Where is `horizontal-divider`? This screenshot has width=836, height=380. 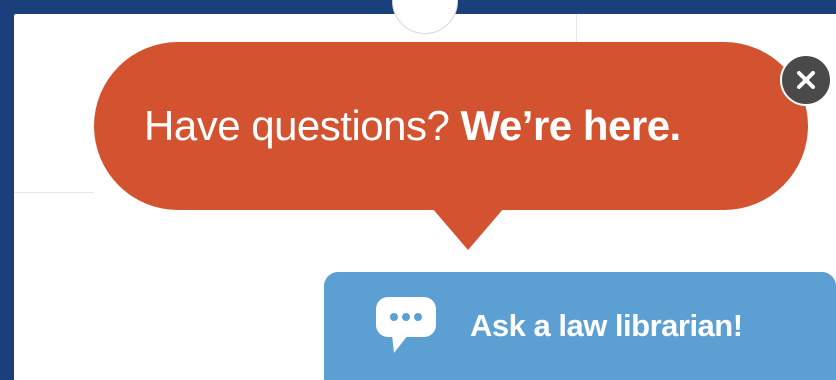 horizontal-divider is located at coordinates (54, 192).